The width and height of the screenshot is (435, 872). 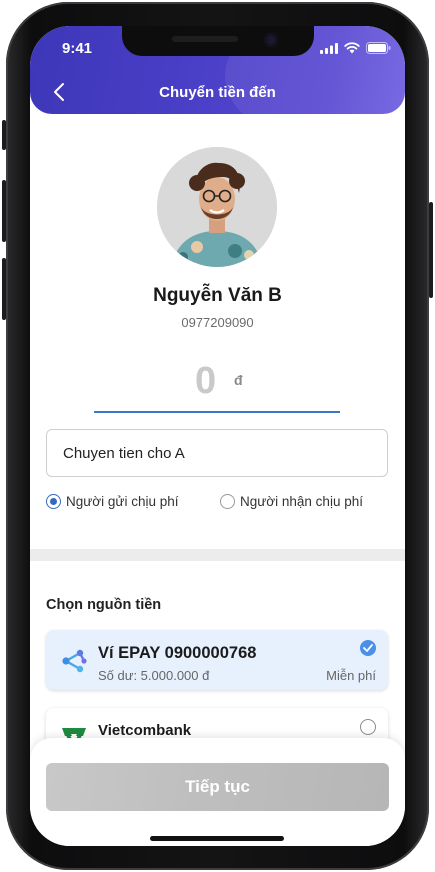 I want to click on front-camera, so click(x=271, y=40).